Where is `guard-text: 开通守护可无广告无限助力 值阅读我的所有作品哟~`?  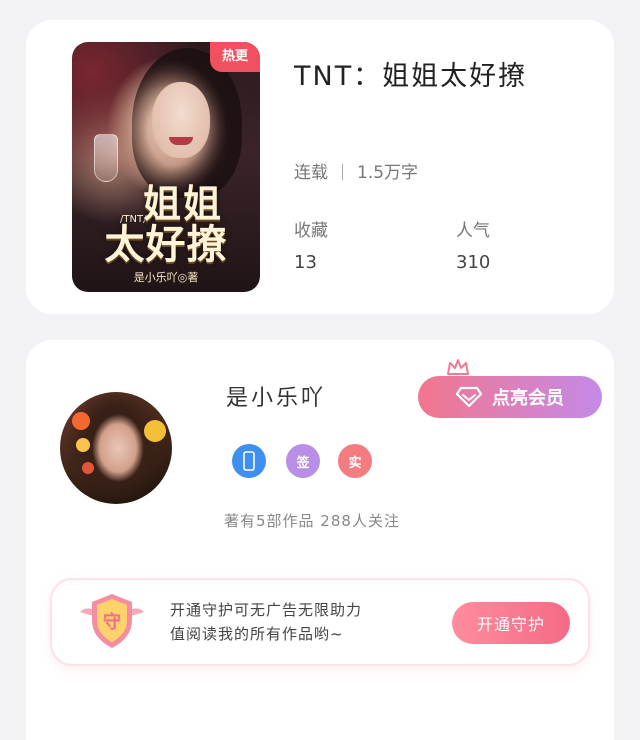 guard-text: 开通守护可无广告无限助力 值阅读我的所有作品哟~ is located at coordinates (266, 622).